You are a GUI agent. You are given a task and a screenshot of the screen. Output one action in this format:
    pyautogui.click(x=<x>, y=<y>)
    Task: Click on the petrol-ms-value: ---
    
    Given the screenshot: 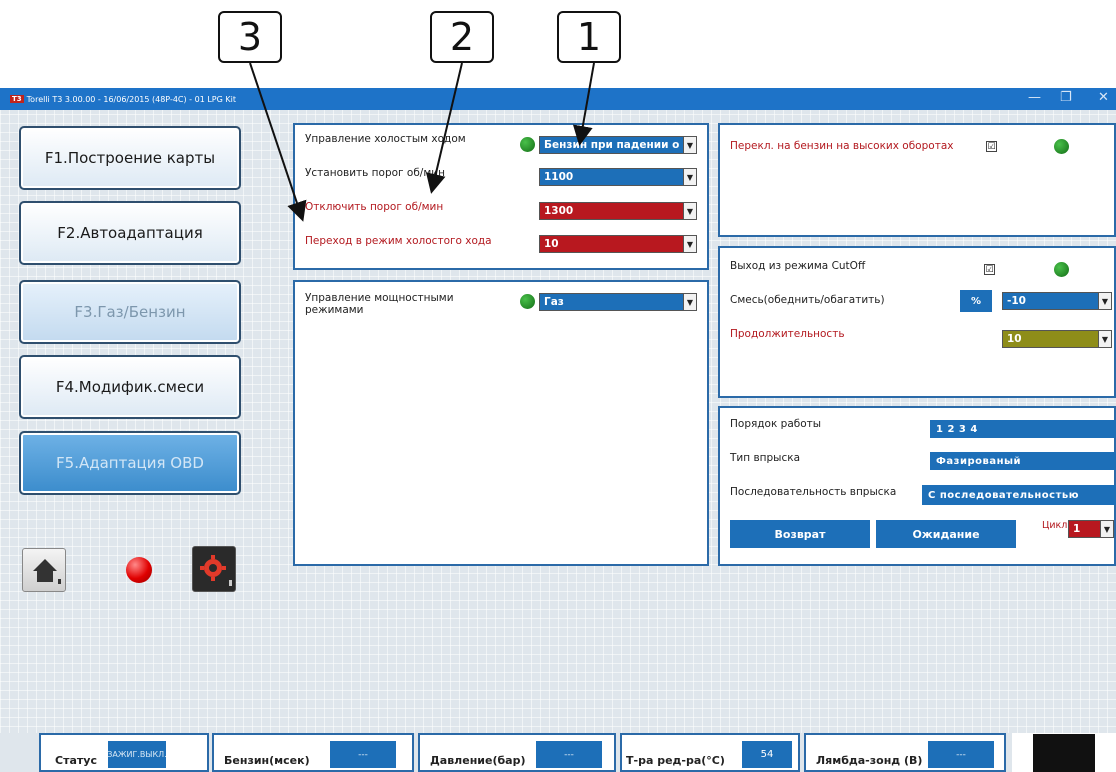 What is the action you would take?
    pyautogui.click(x=363, y=754)
    